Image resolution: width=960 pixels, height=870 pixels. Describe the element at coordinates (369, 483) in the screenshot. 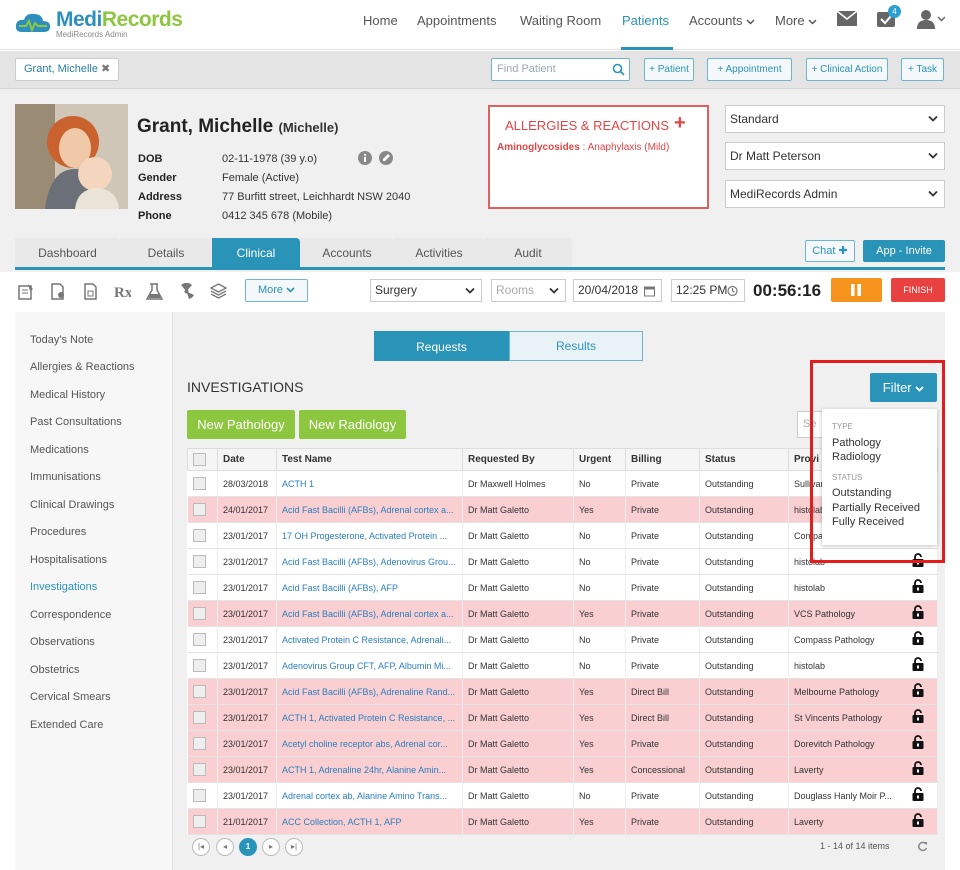

I see `cell-test-name: ACTH 1` at that location.